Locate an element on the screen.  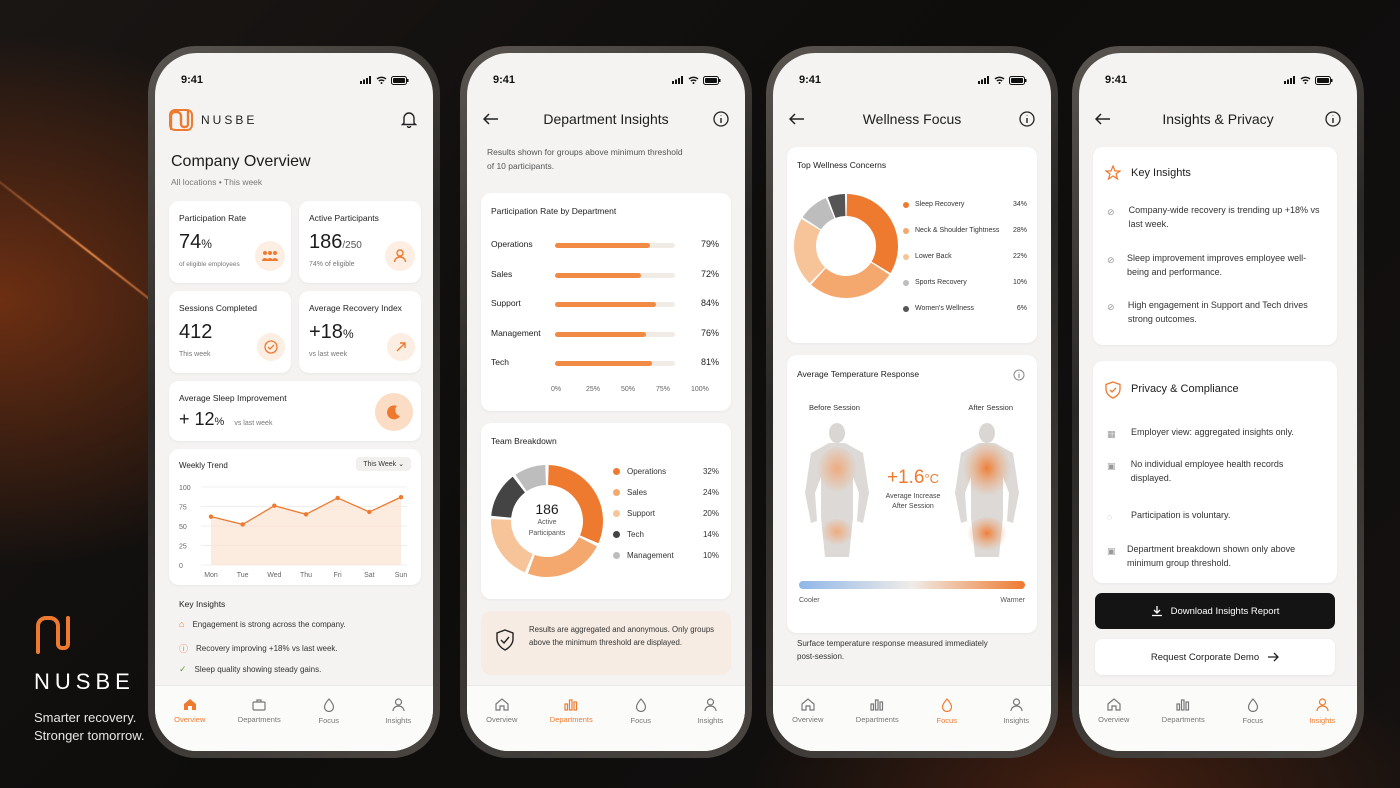
y-tick-label: 0 is located at coordinates (181, 566).